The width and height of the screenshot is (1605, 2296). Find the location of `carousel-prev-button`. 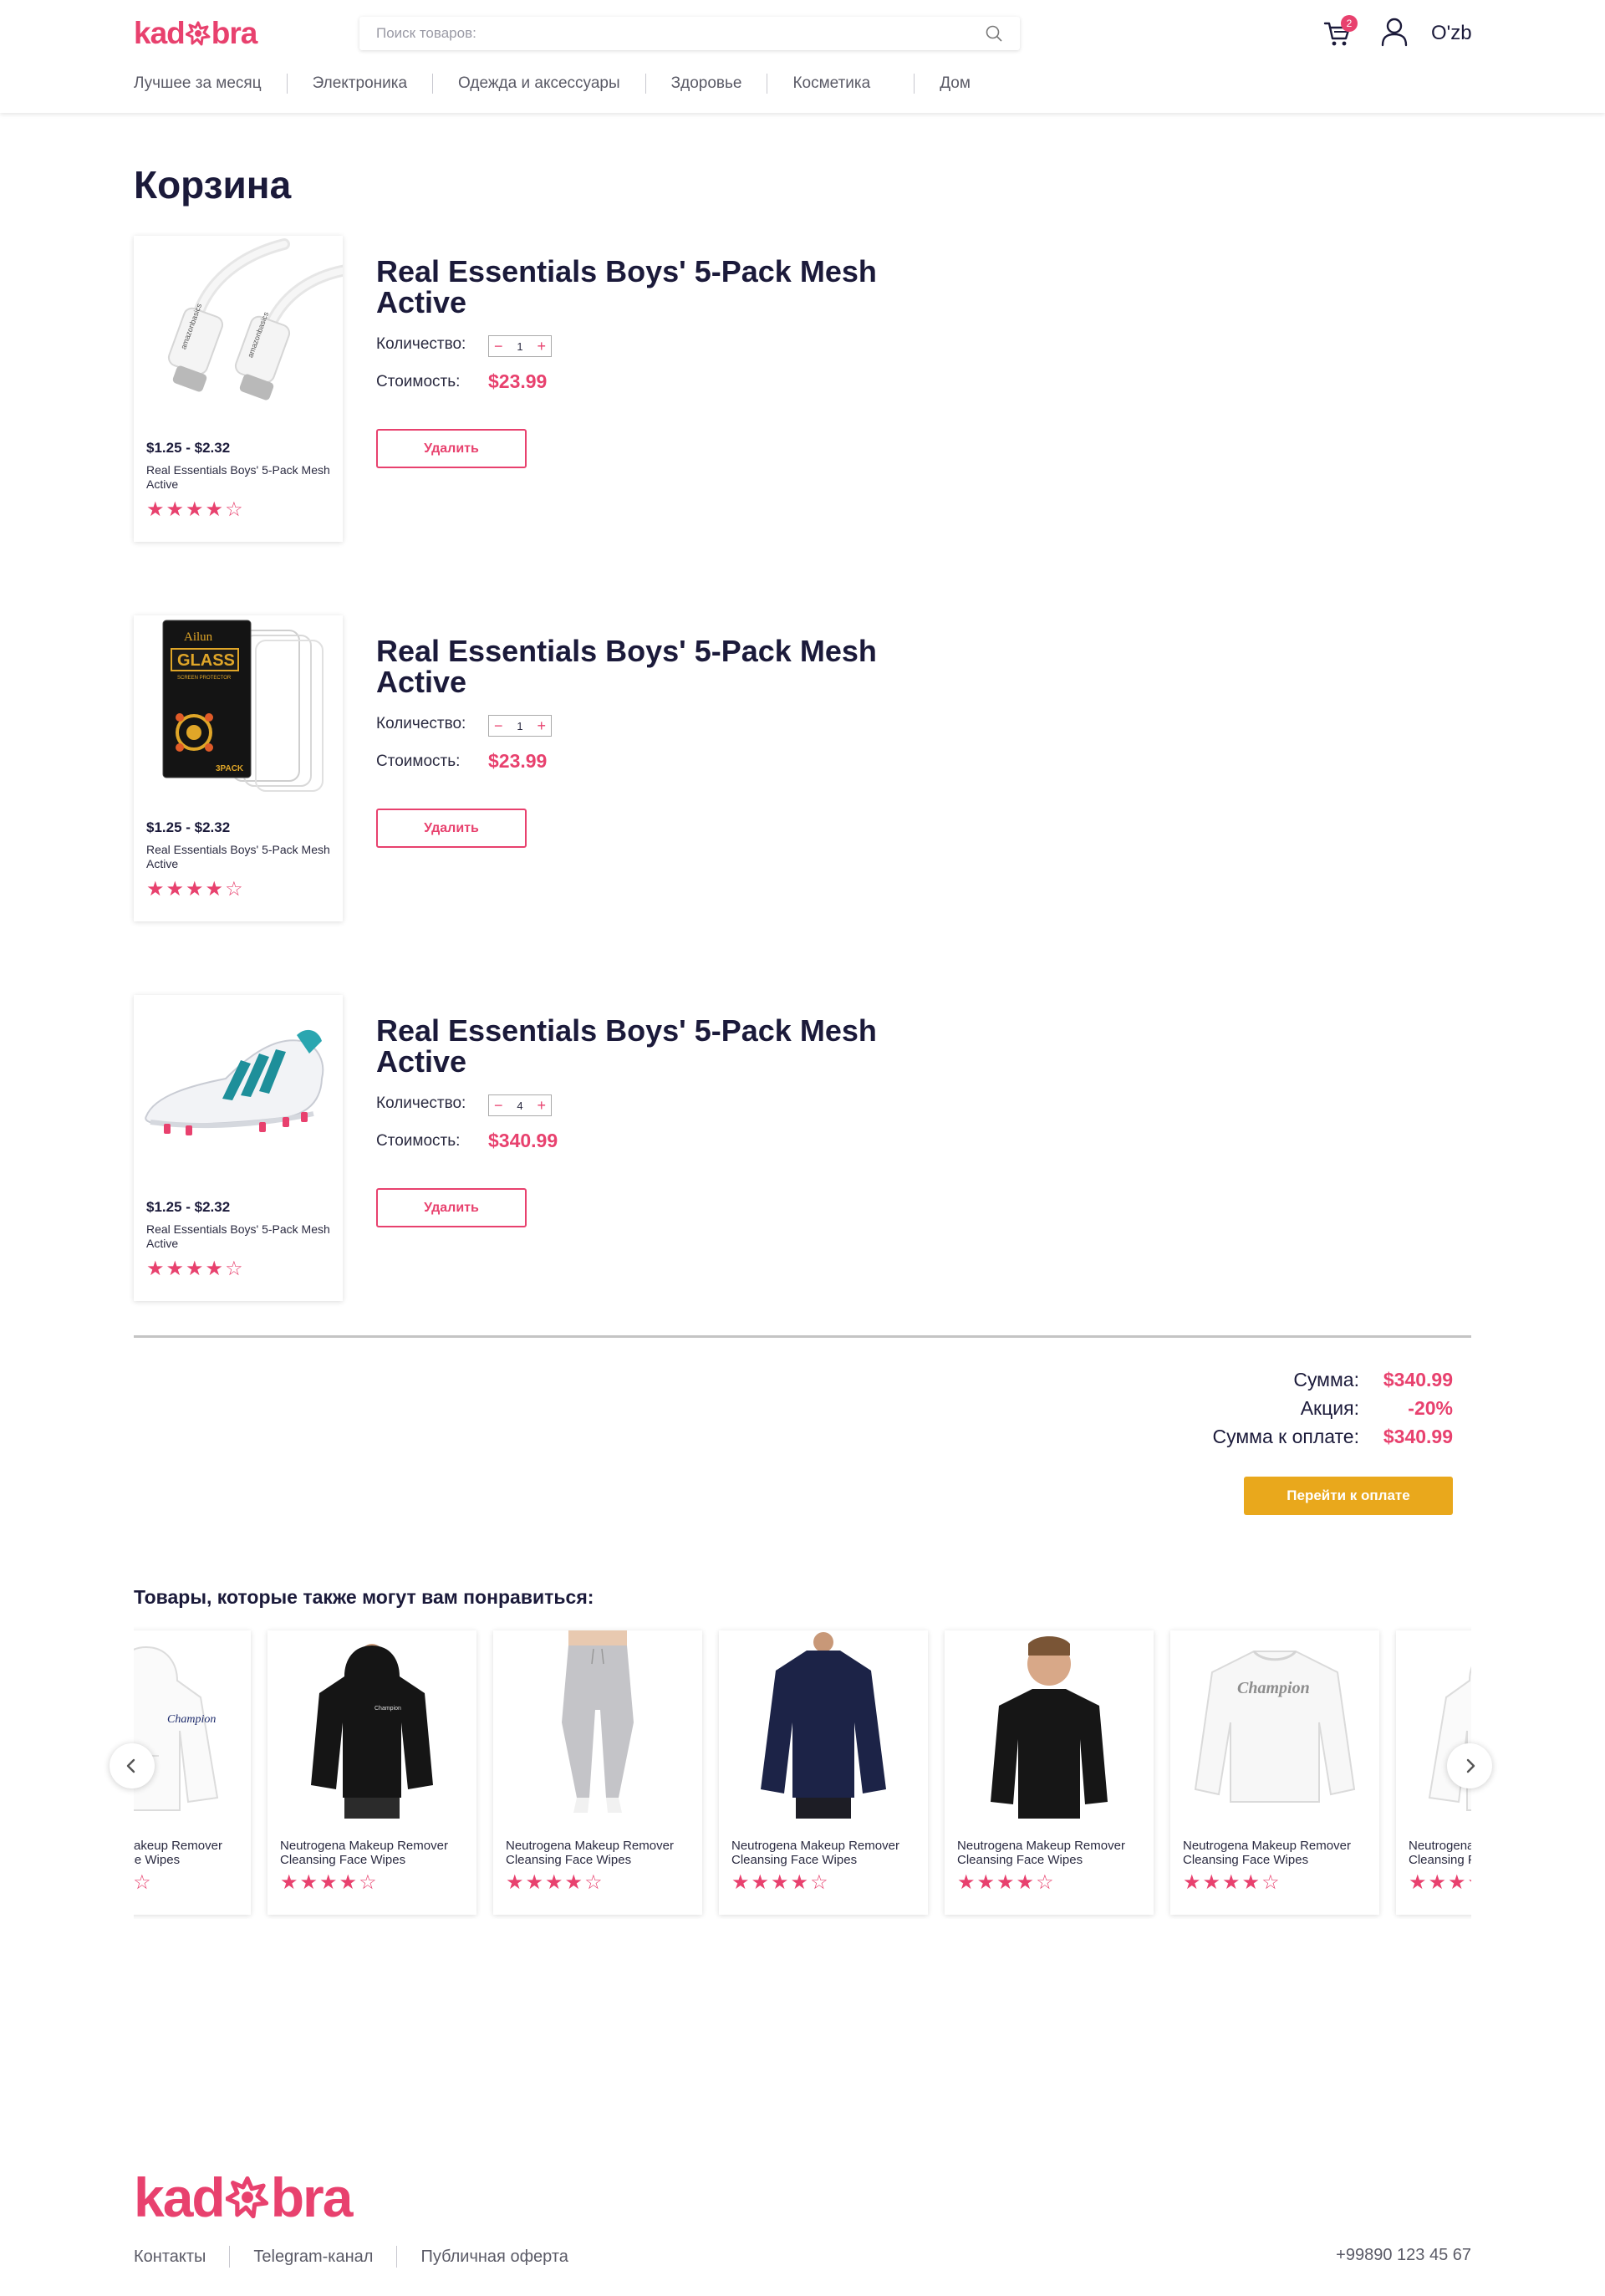

carousel-prev-button is located at coordinates (132, 1765).